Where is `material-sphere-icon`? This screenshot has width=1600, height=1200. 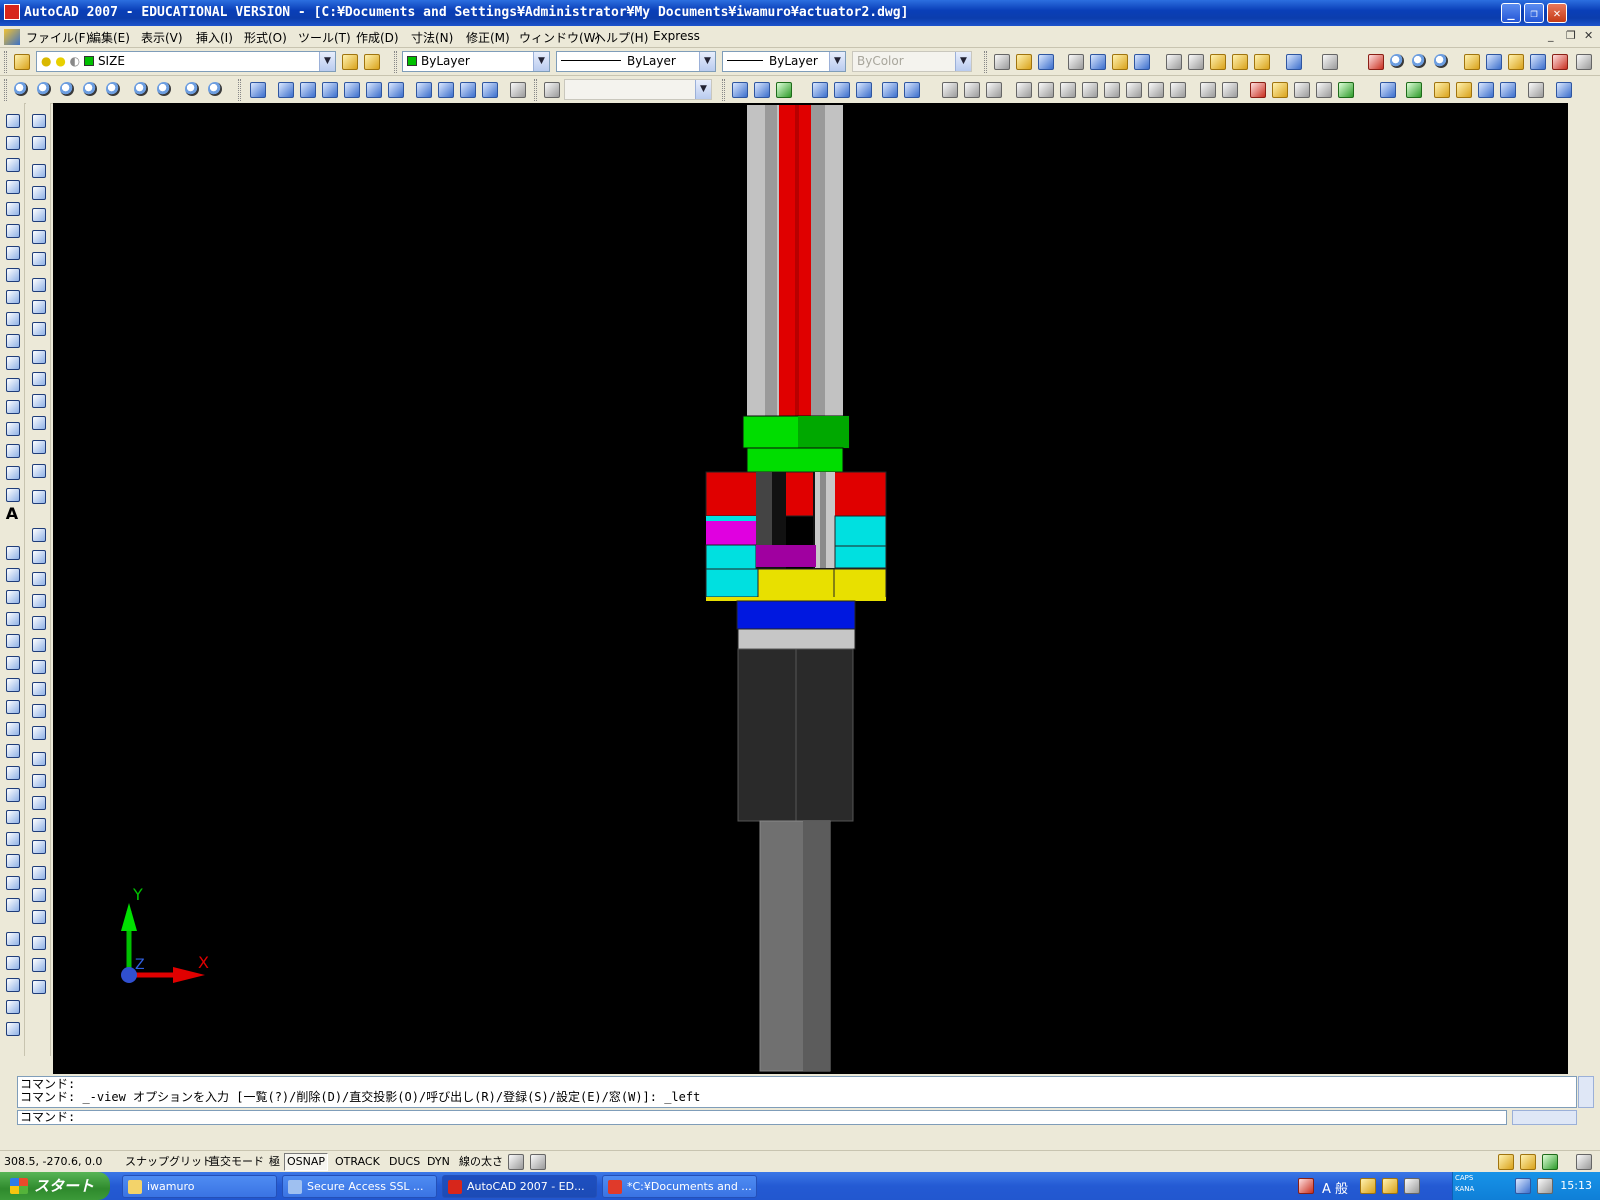 material-sphere-icon is located at coordinates (12, 1028).